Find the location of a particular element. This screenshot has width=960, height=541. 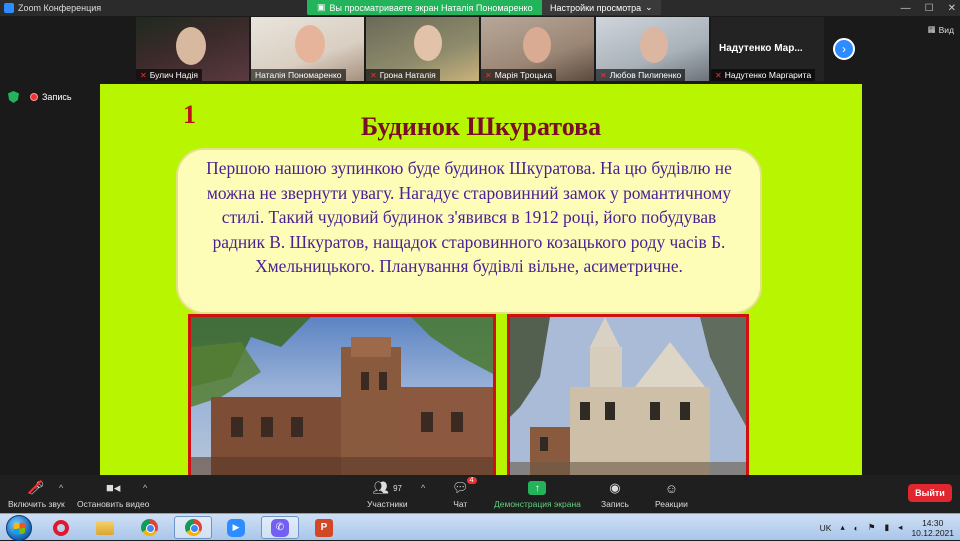

taskbar-app-chrome is located at coordinates (149, 527).